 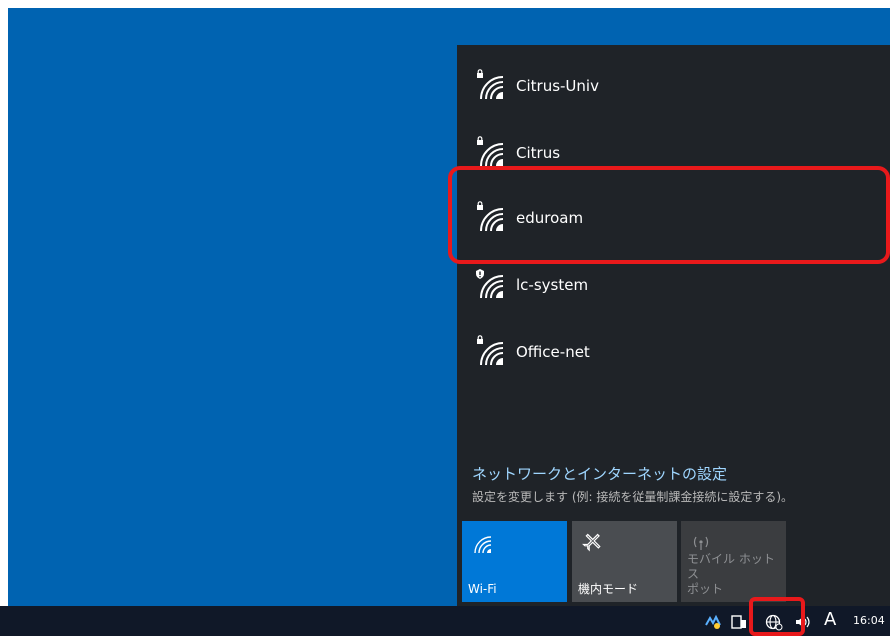 What do you see at coordinates (482, 589) in the screenshot?
I see `wifi-toggle-label: Wi-Fi` at bounding box center [482, 589].